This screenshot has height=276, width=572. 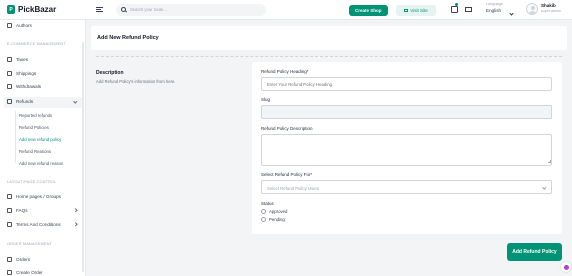 What do you see at coordinates (40, 139) in the screenshot?
I see `sidebar-subitem-add-refund-policy: Add new refund policy` at bounding box center [40, 139].